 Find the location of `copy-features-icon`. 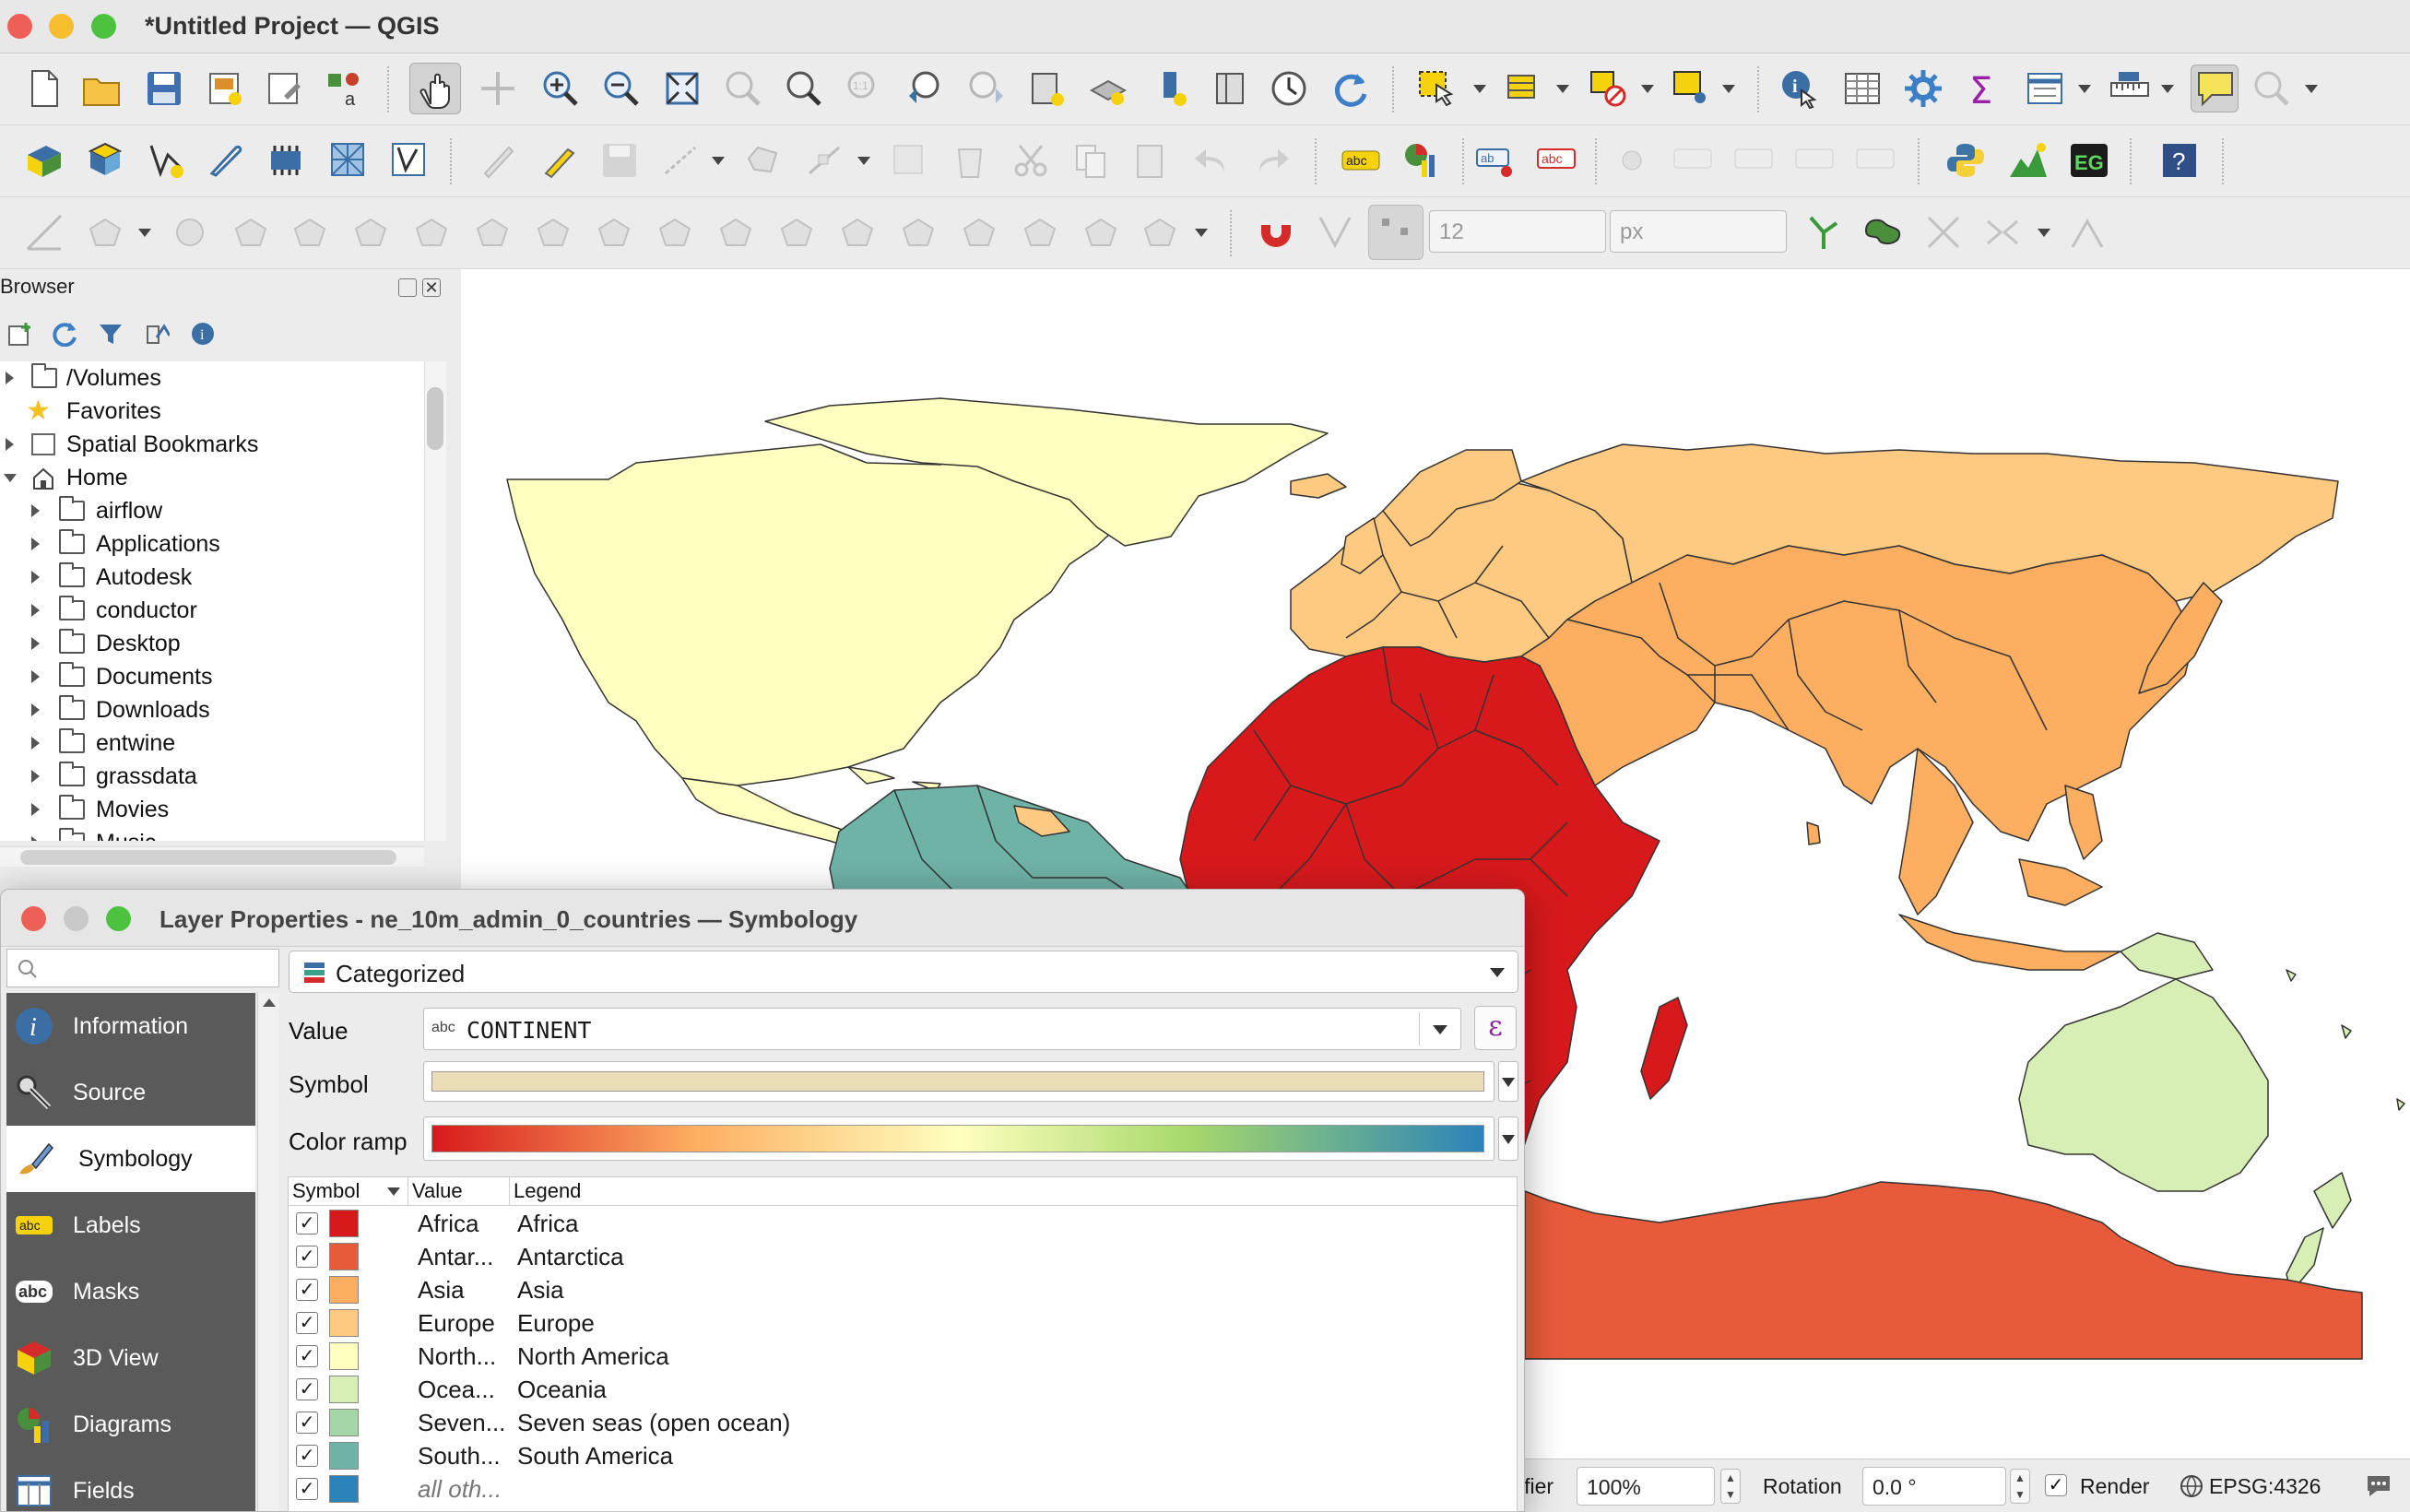

copy-features-icon is located at coordinates (1091, 161).